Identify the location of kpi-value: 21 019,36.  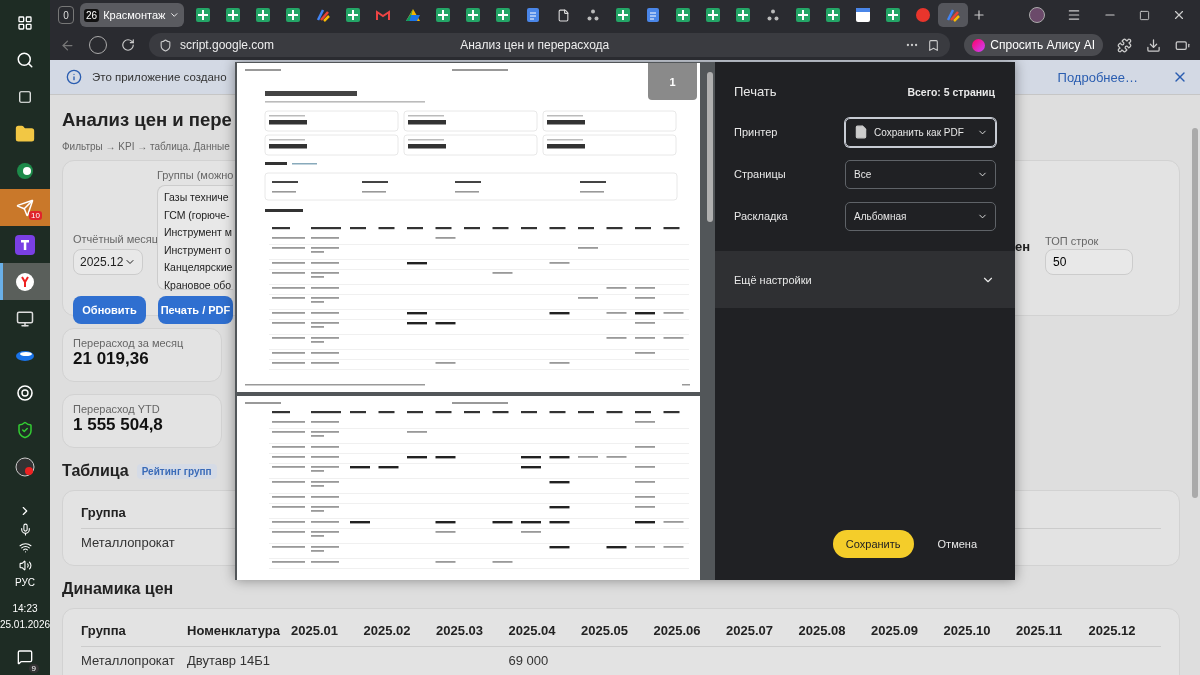
(111, 359).